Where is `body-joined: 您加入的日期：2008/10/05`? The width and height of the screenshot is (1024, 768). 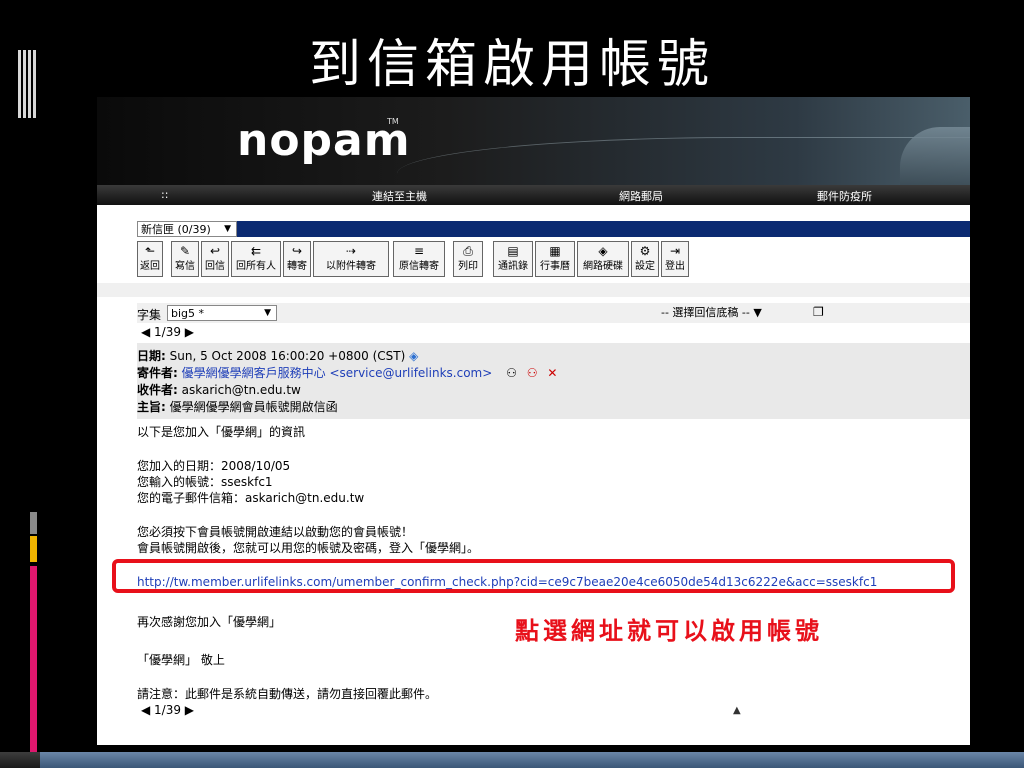
body-joined: 您加入的日期：2008/10/05 is located at coordinates (214, 466).